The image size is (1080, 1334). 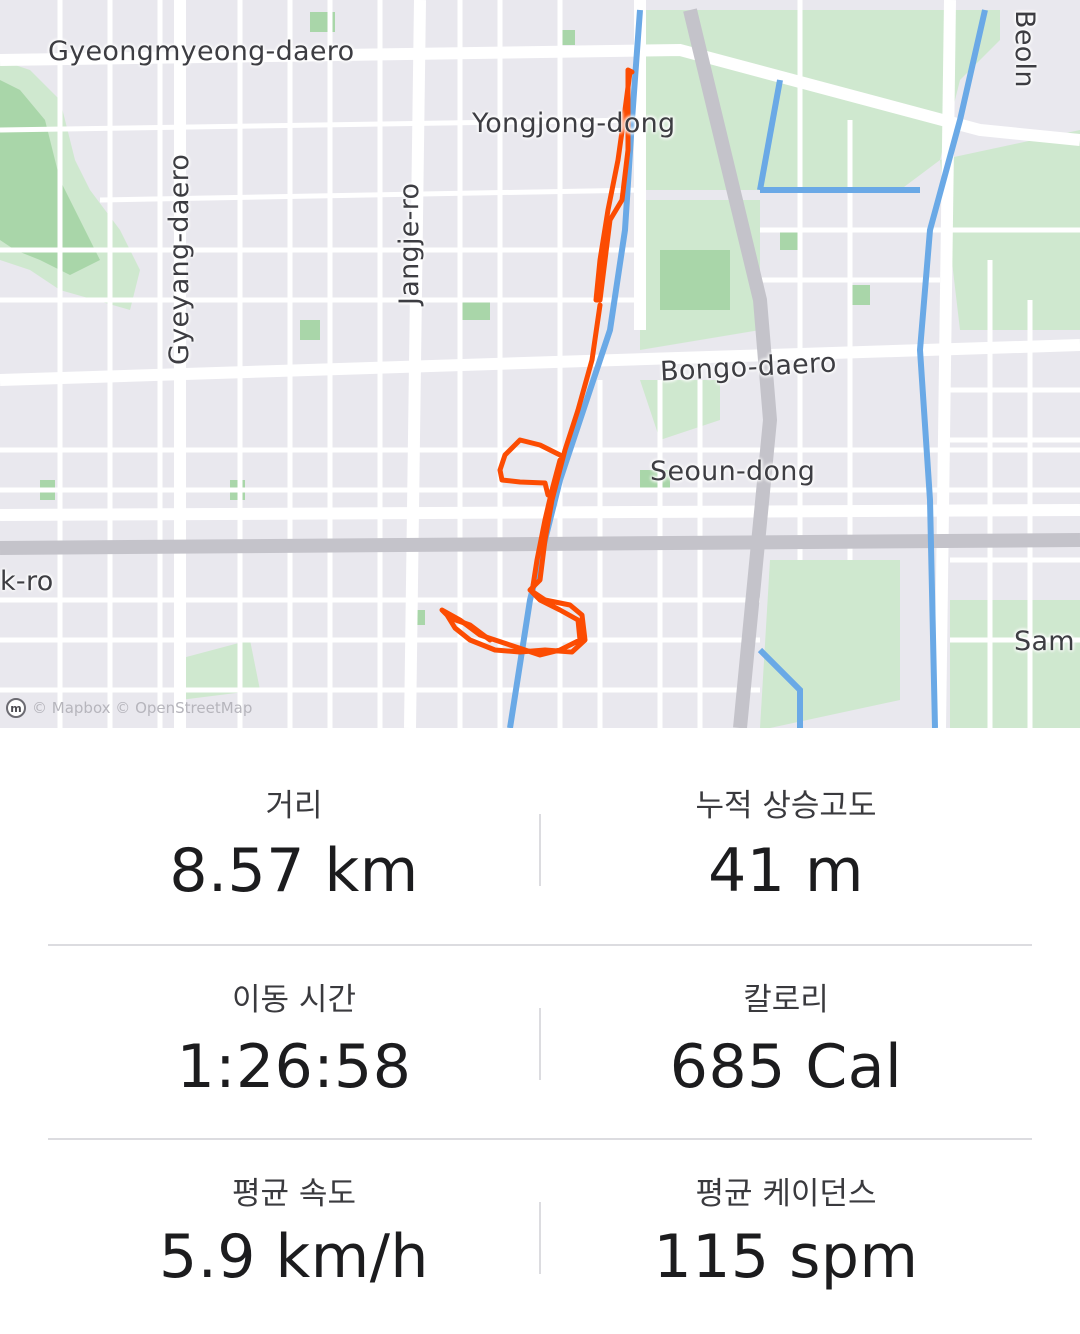 I want to click on stat-label: 거리, so click(x=294, y=806).